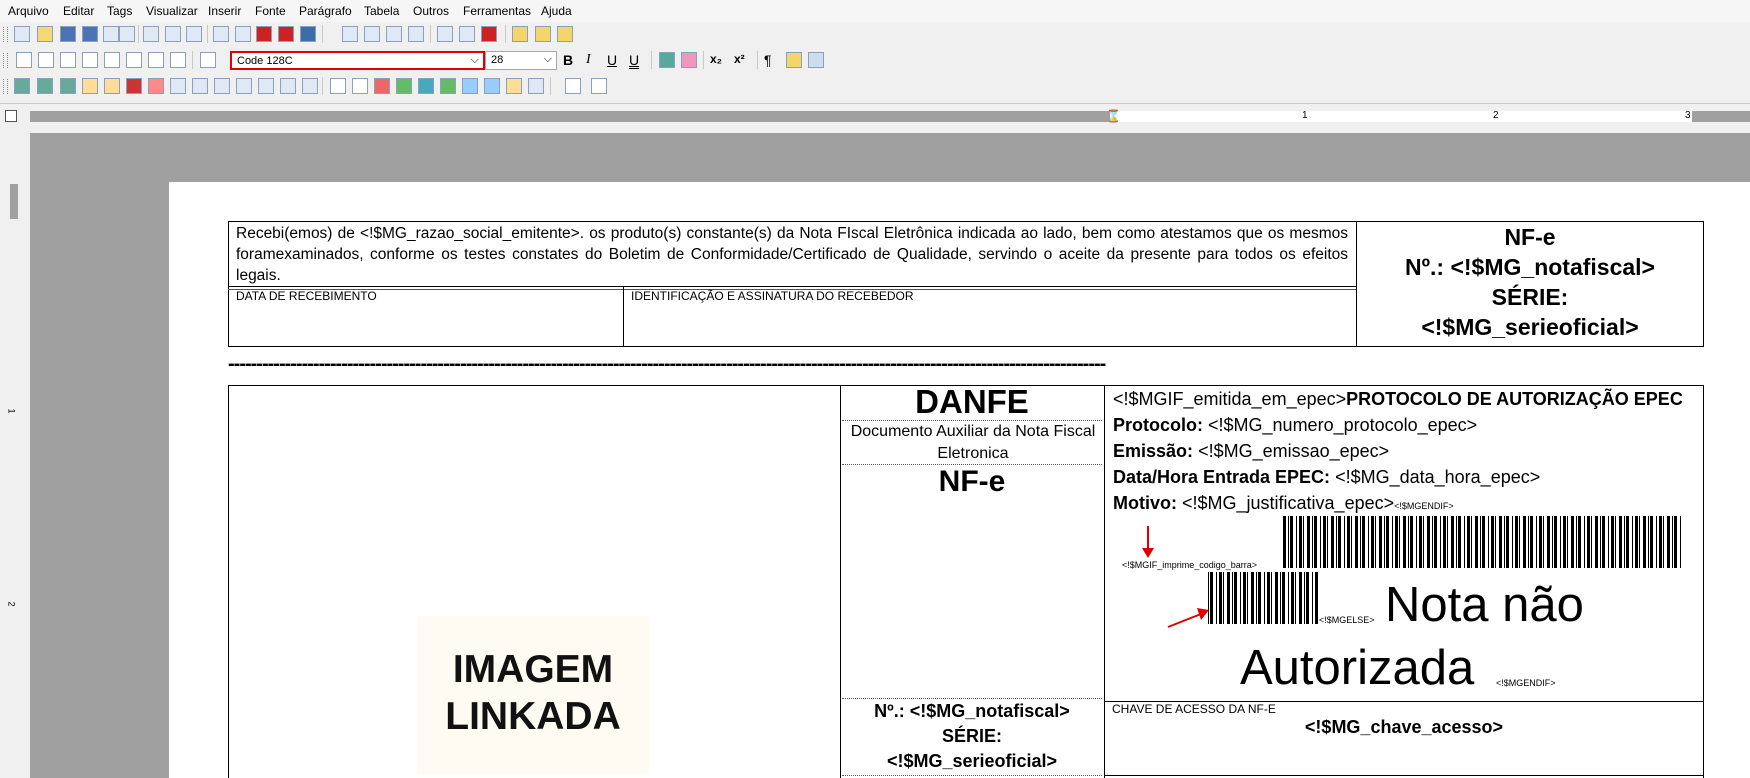 Image resolution: width=1750 pixels, height=778 pixels. I want to click on pdf-icon, so click(264, 34).